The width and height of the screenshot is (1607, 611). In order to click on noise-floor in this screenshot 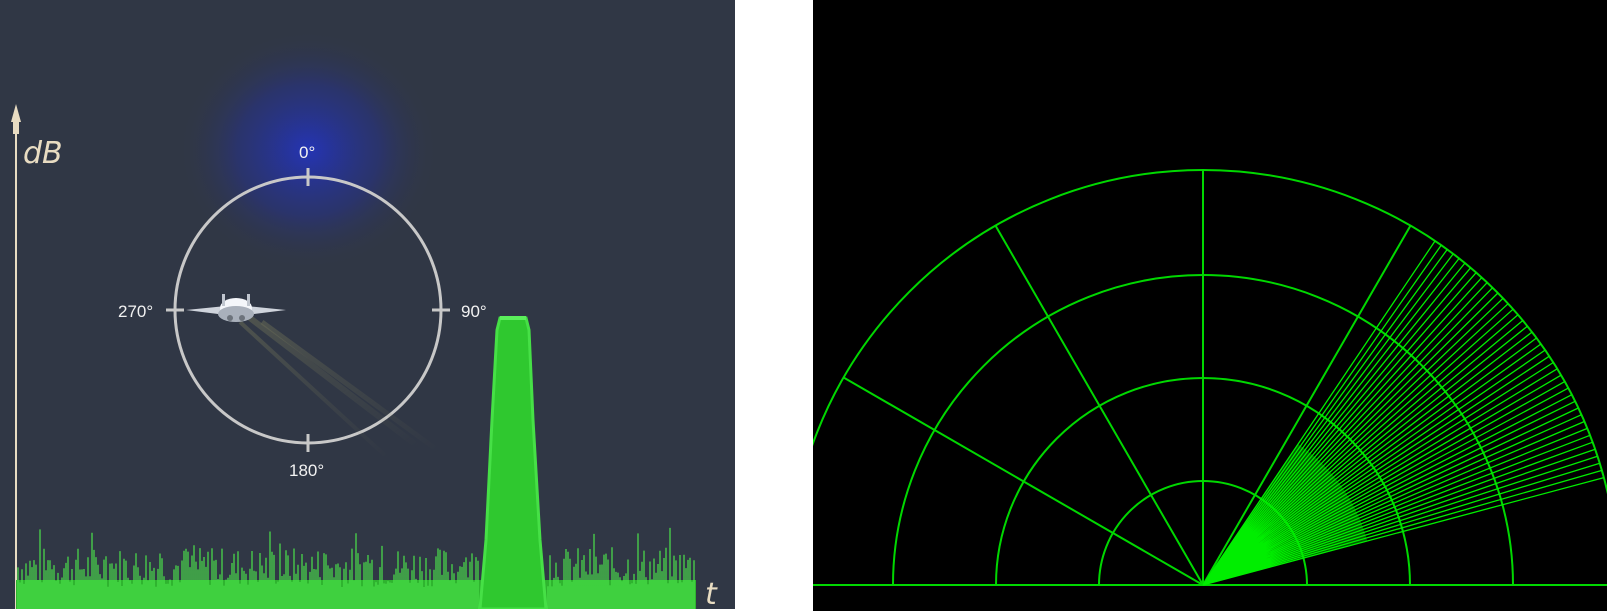, I will do `click(356, 568)`.